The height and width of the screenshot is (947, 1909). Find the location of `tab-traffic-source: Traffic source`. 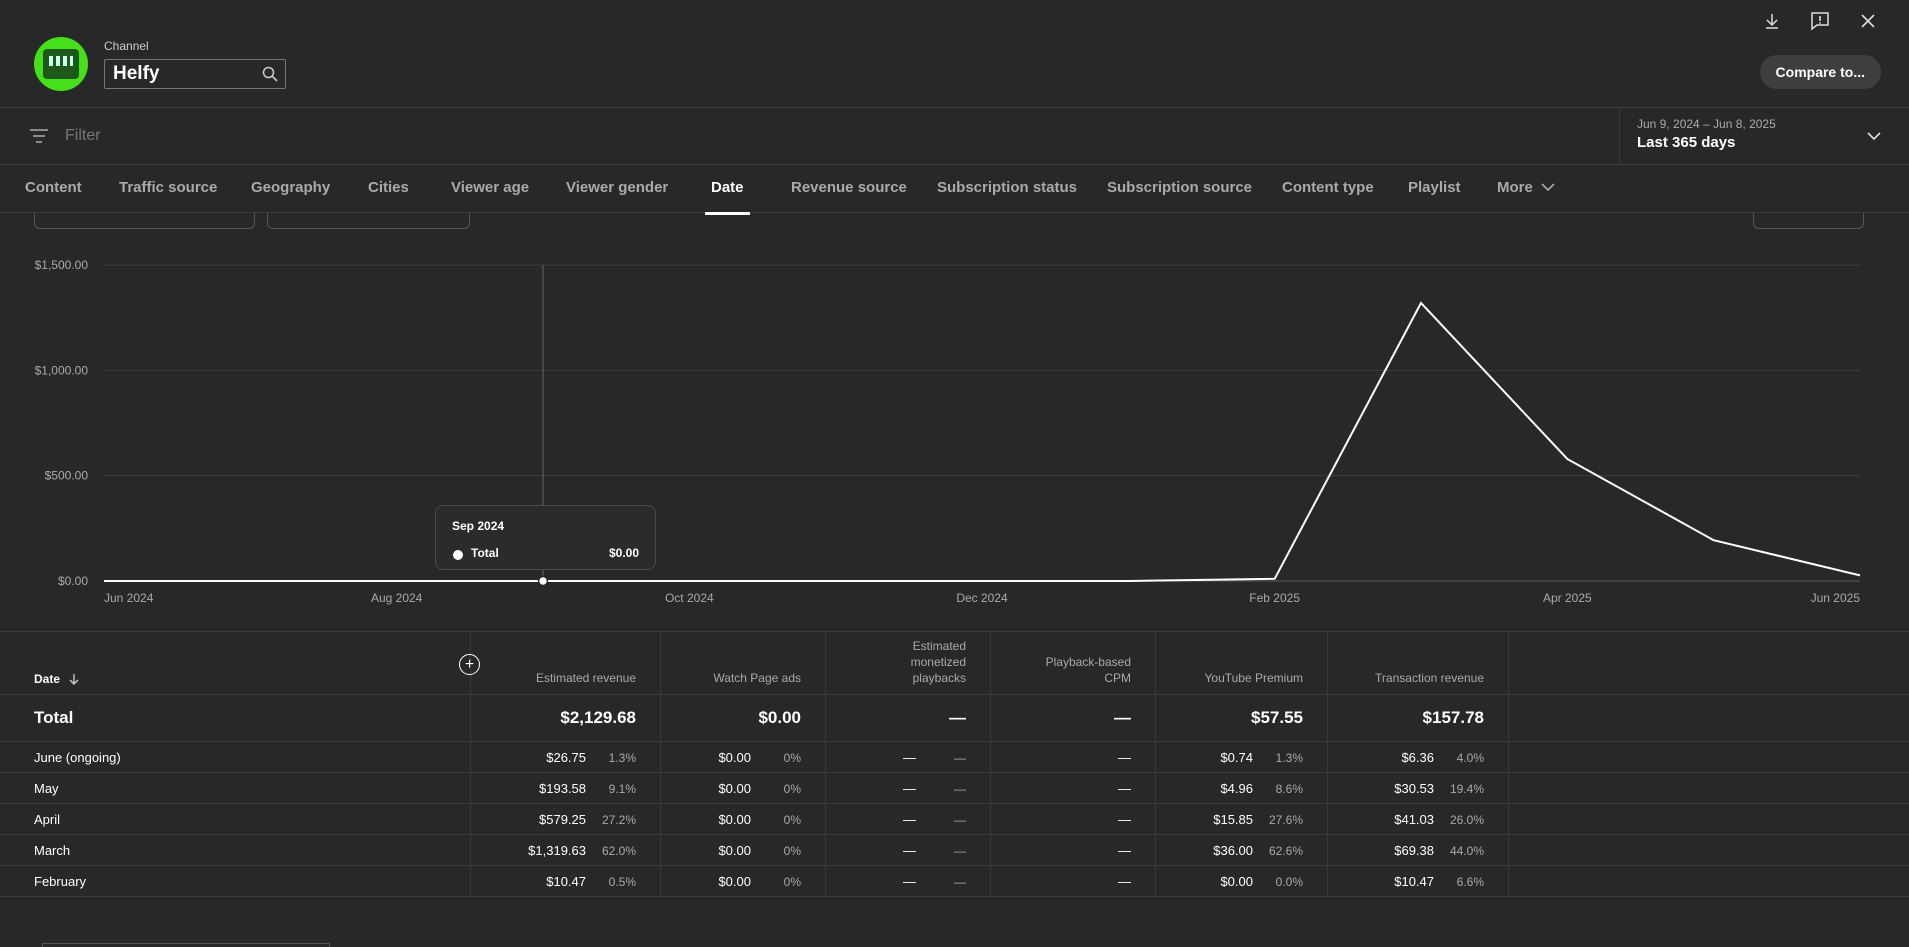

tab-traffic-source: Traffic source is located at coordinates (168, 187).